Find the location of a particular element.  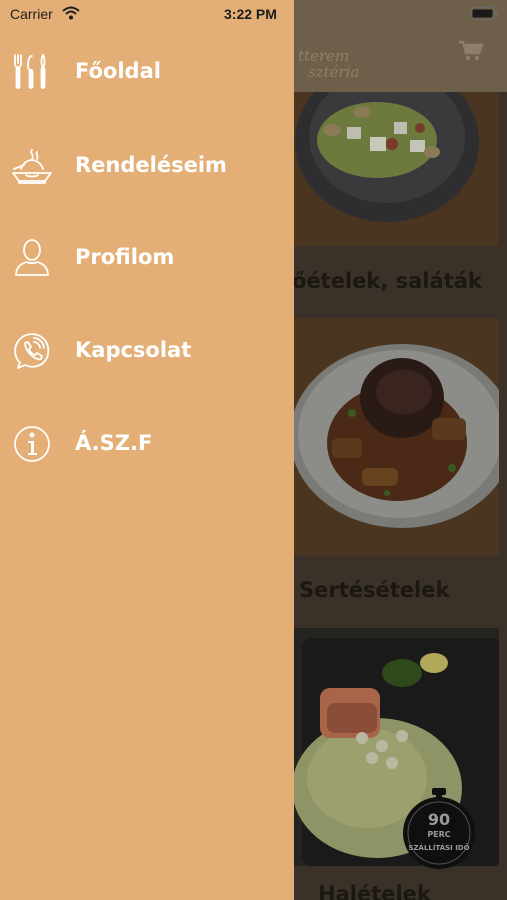

menu-item-label: Kapcsolat is located at coordinates (133, 350).